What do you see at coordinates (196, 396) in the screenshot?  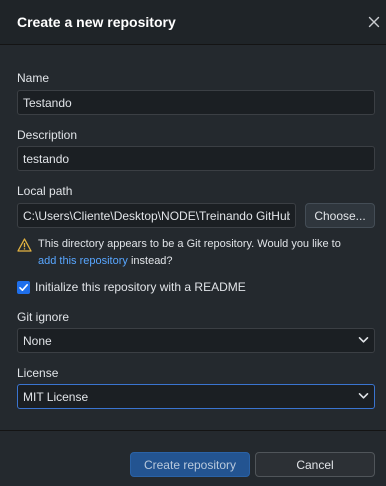 I see `license-select: MIT License` at bounding box center [196, 396].